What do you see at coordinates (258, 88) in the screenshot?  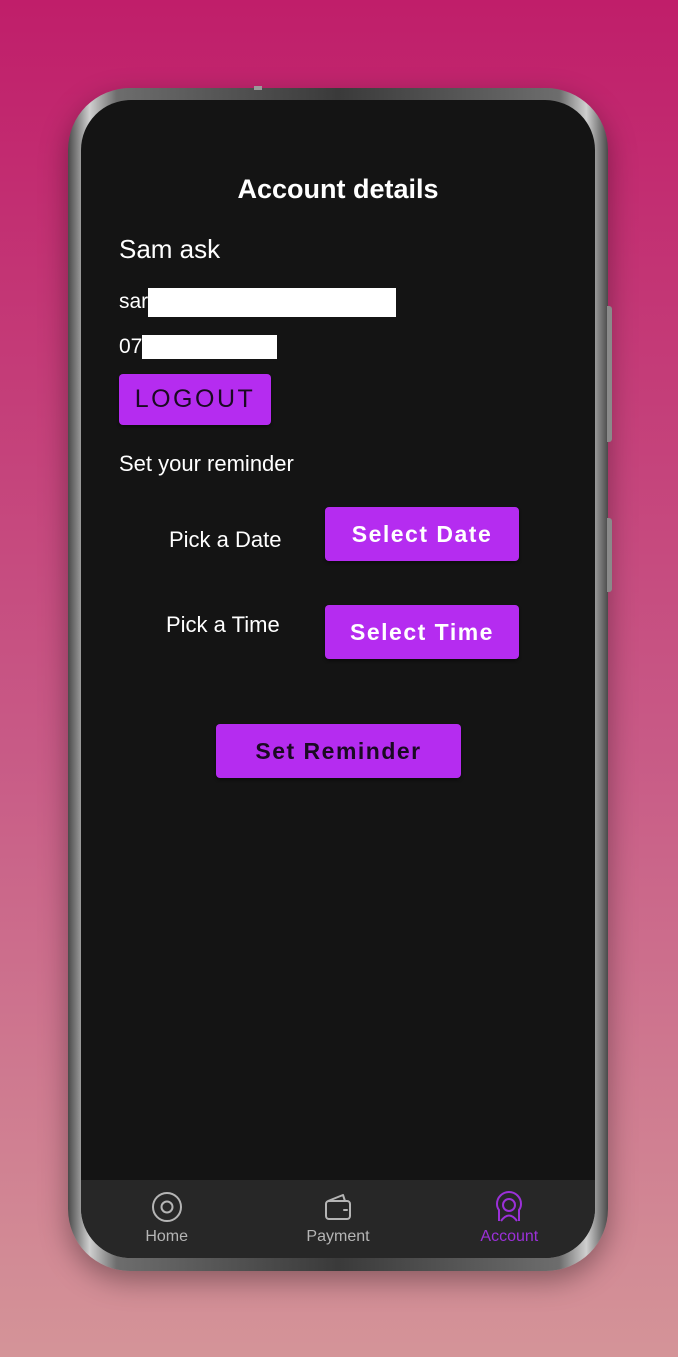 I see `frame-seam` at bounding box center [258, 88].